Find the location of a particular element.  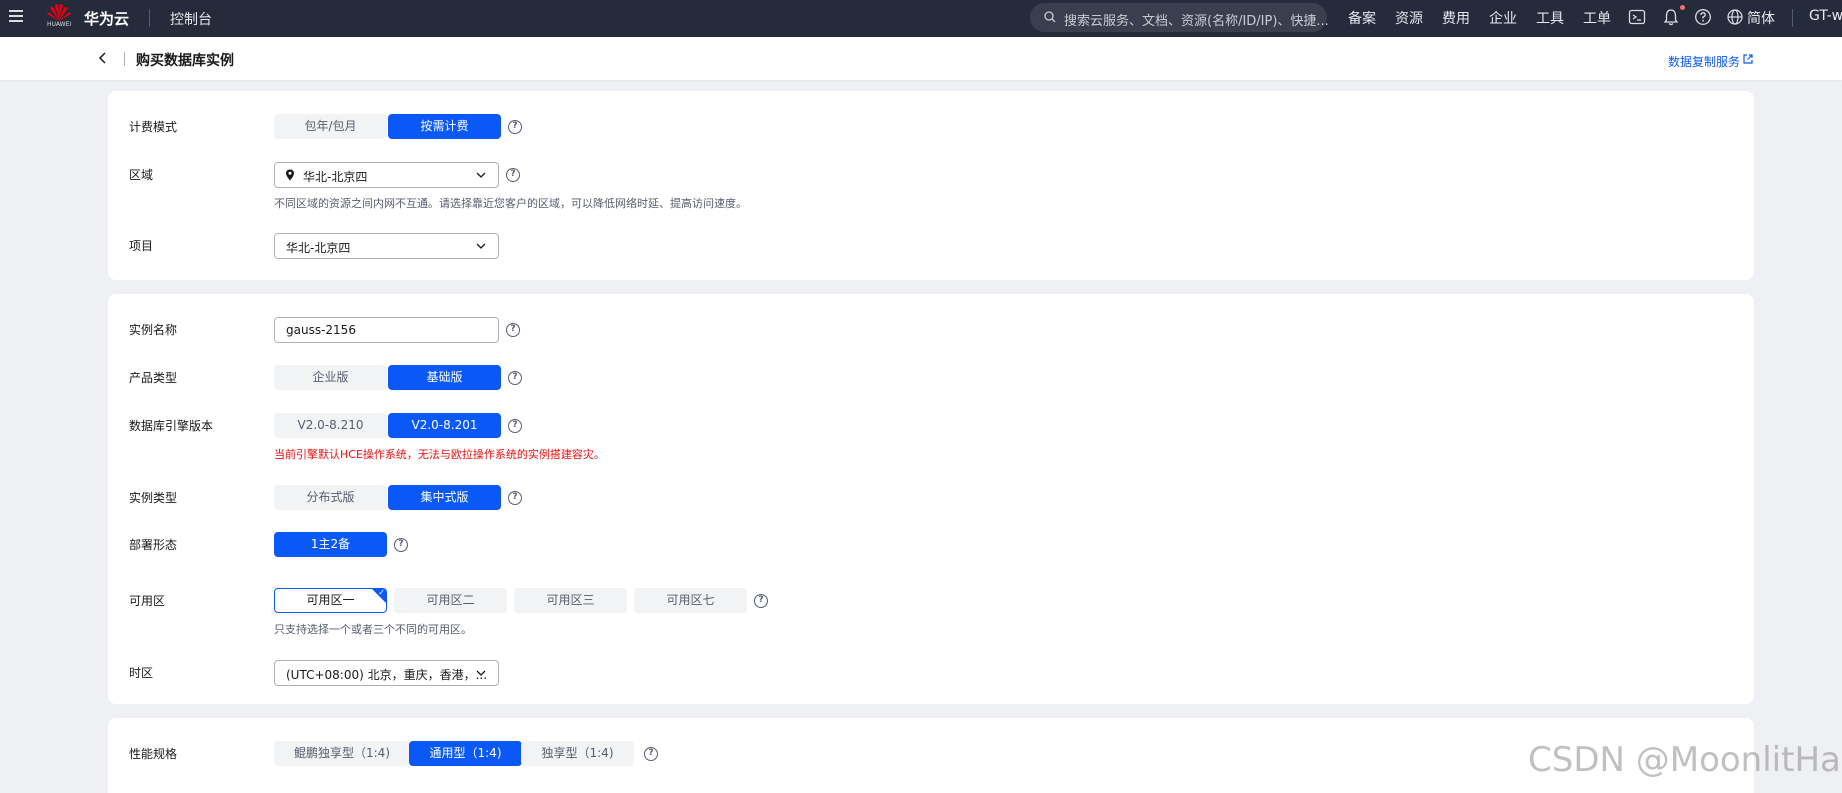

billing-option-yearly: 包年/包月 is located at coordinates (330, 126).